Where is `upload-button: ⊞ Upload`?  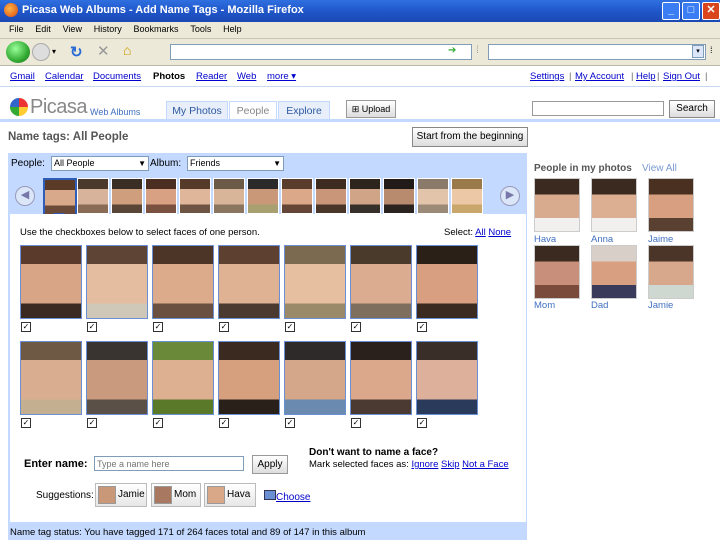
upload-button: ⊞ Upload is located at coordinates (371, 109).